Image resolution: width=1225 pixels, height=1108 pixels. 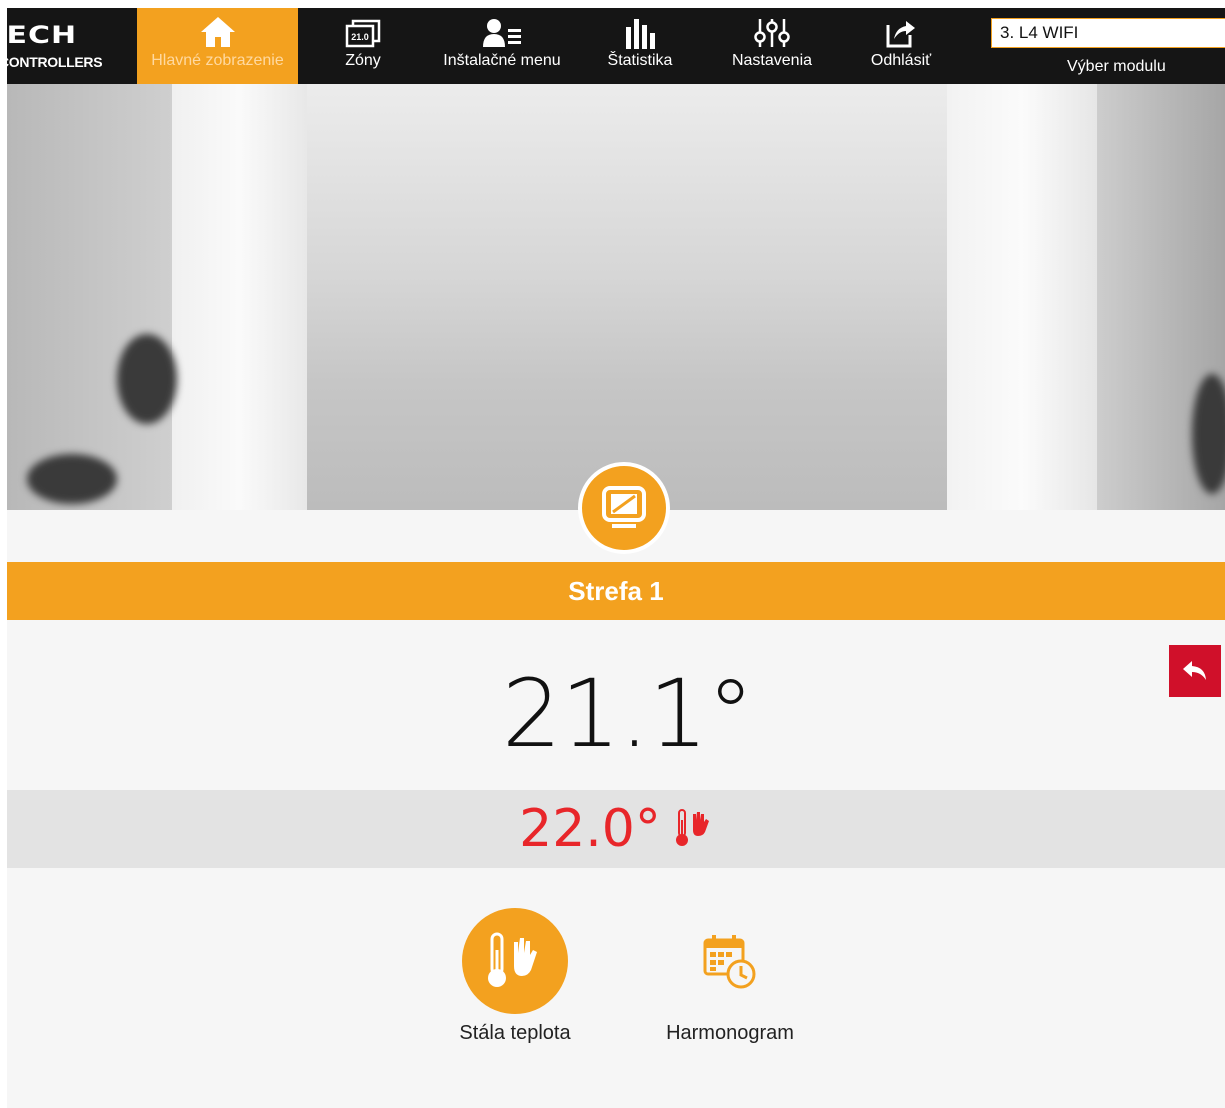 I want to click on set-temperature-bar: 22.0°, so click(x=616, y=829).